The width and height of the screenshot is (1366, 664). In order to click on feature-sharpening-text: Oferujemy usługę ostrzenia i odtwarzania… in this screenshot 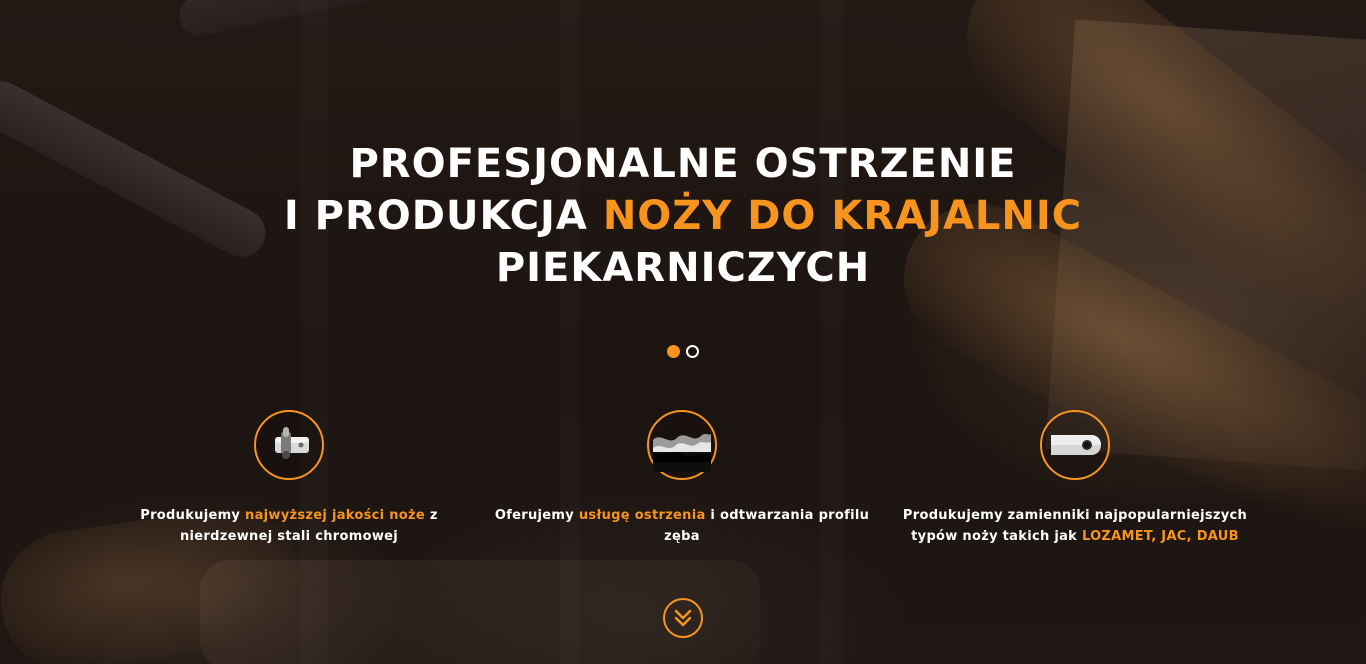, I will do `click(682, 526)`.